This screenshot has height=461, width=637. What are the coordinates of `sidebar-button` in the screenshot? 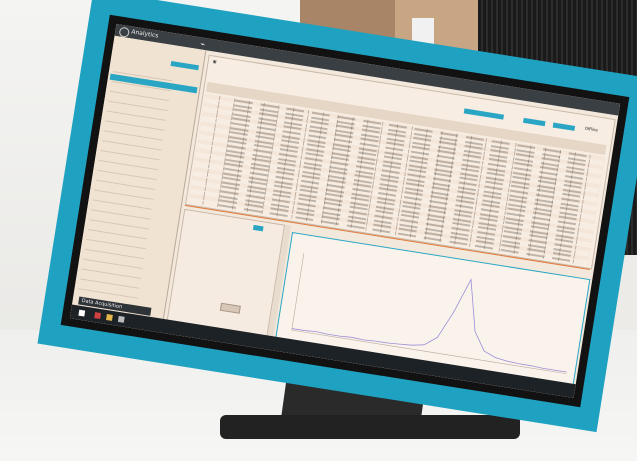 It's located at (184, 65).